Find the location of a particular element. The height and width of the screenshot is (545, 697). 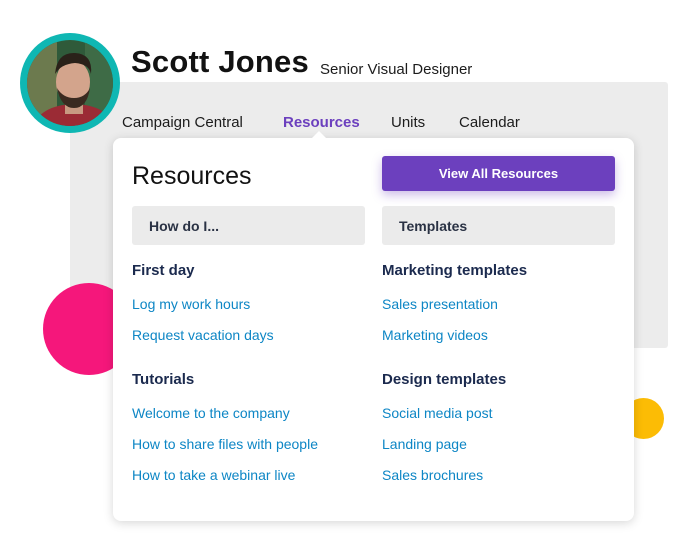

section-heading-marketing-templates: Marketing templates is located at coordinates (455, 270).